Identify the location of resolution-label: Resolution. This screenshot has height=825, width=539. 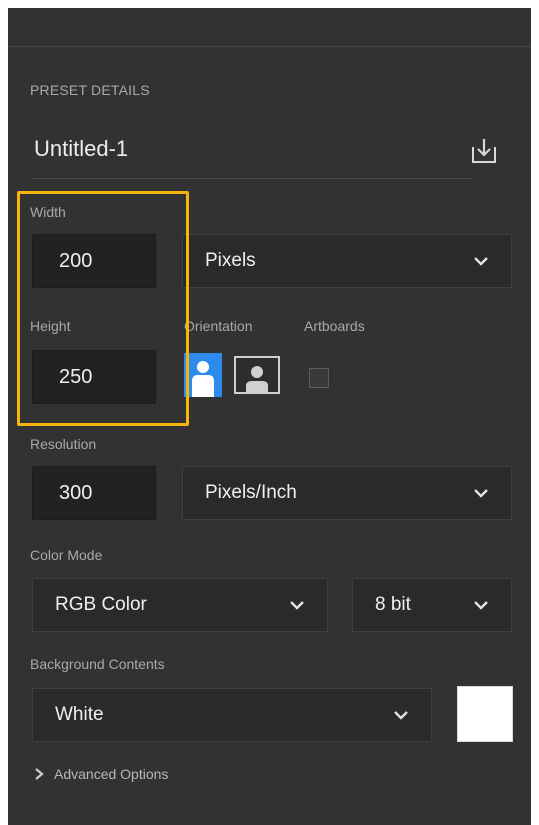
(63, 444).